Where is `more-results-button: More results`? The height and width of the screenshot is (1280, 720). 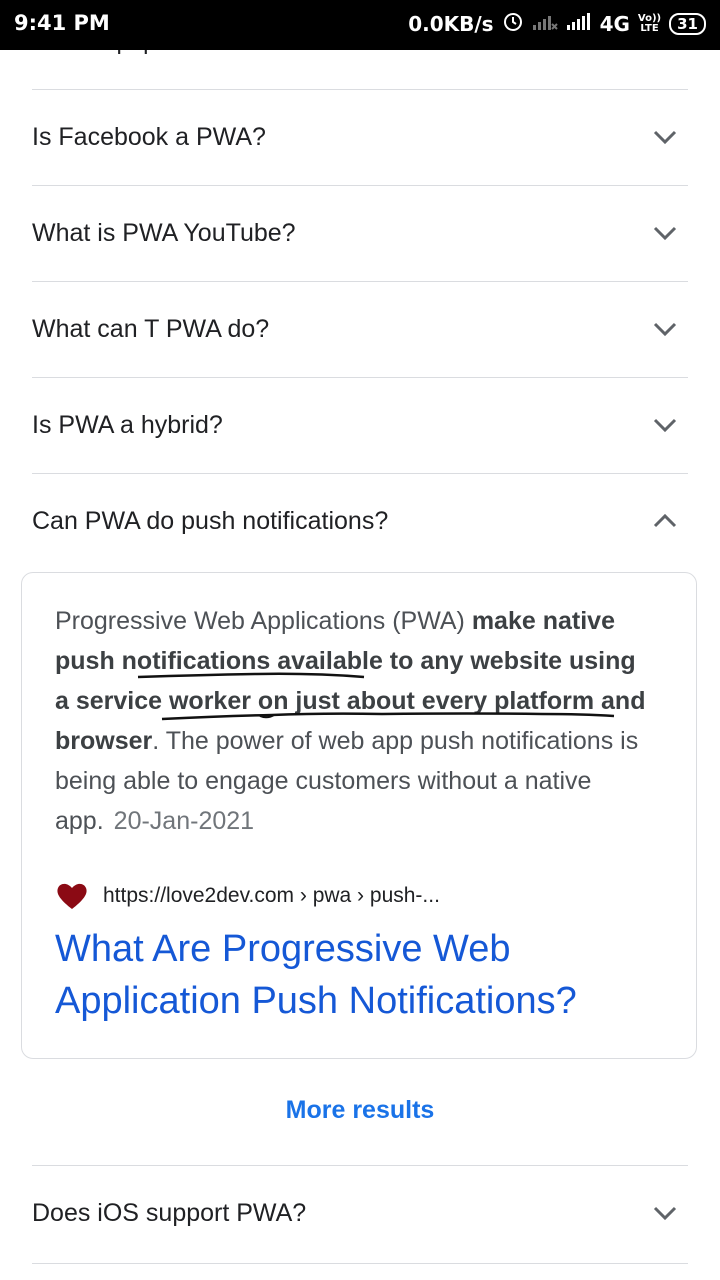 more-results-button: More results is located at coordinates (360, 1110).